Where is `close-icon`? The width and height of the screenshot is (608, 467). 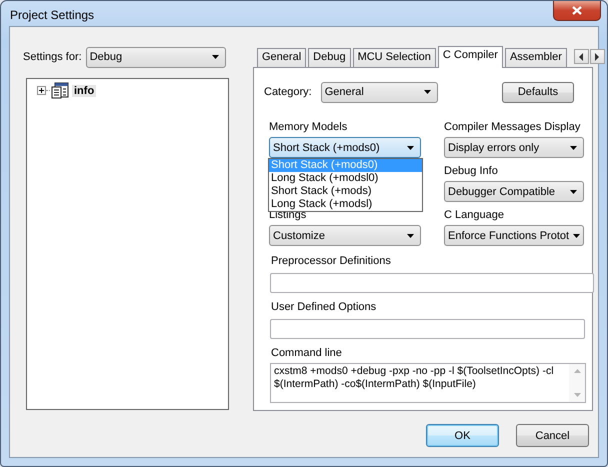 close-icon is located at coordinates (577, 10).